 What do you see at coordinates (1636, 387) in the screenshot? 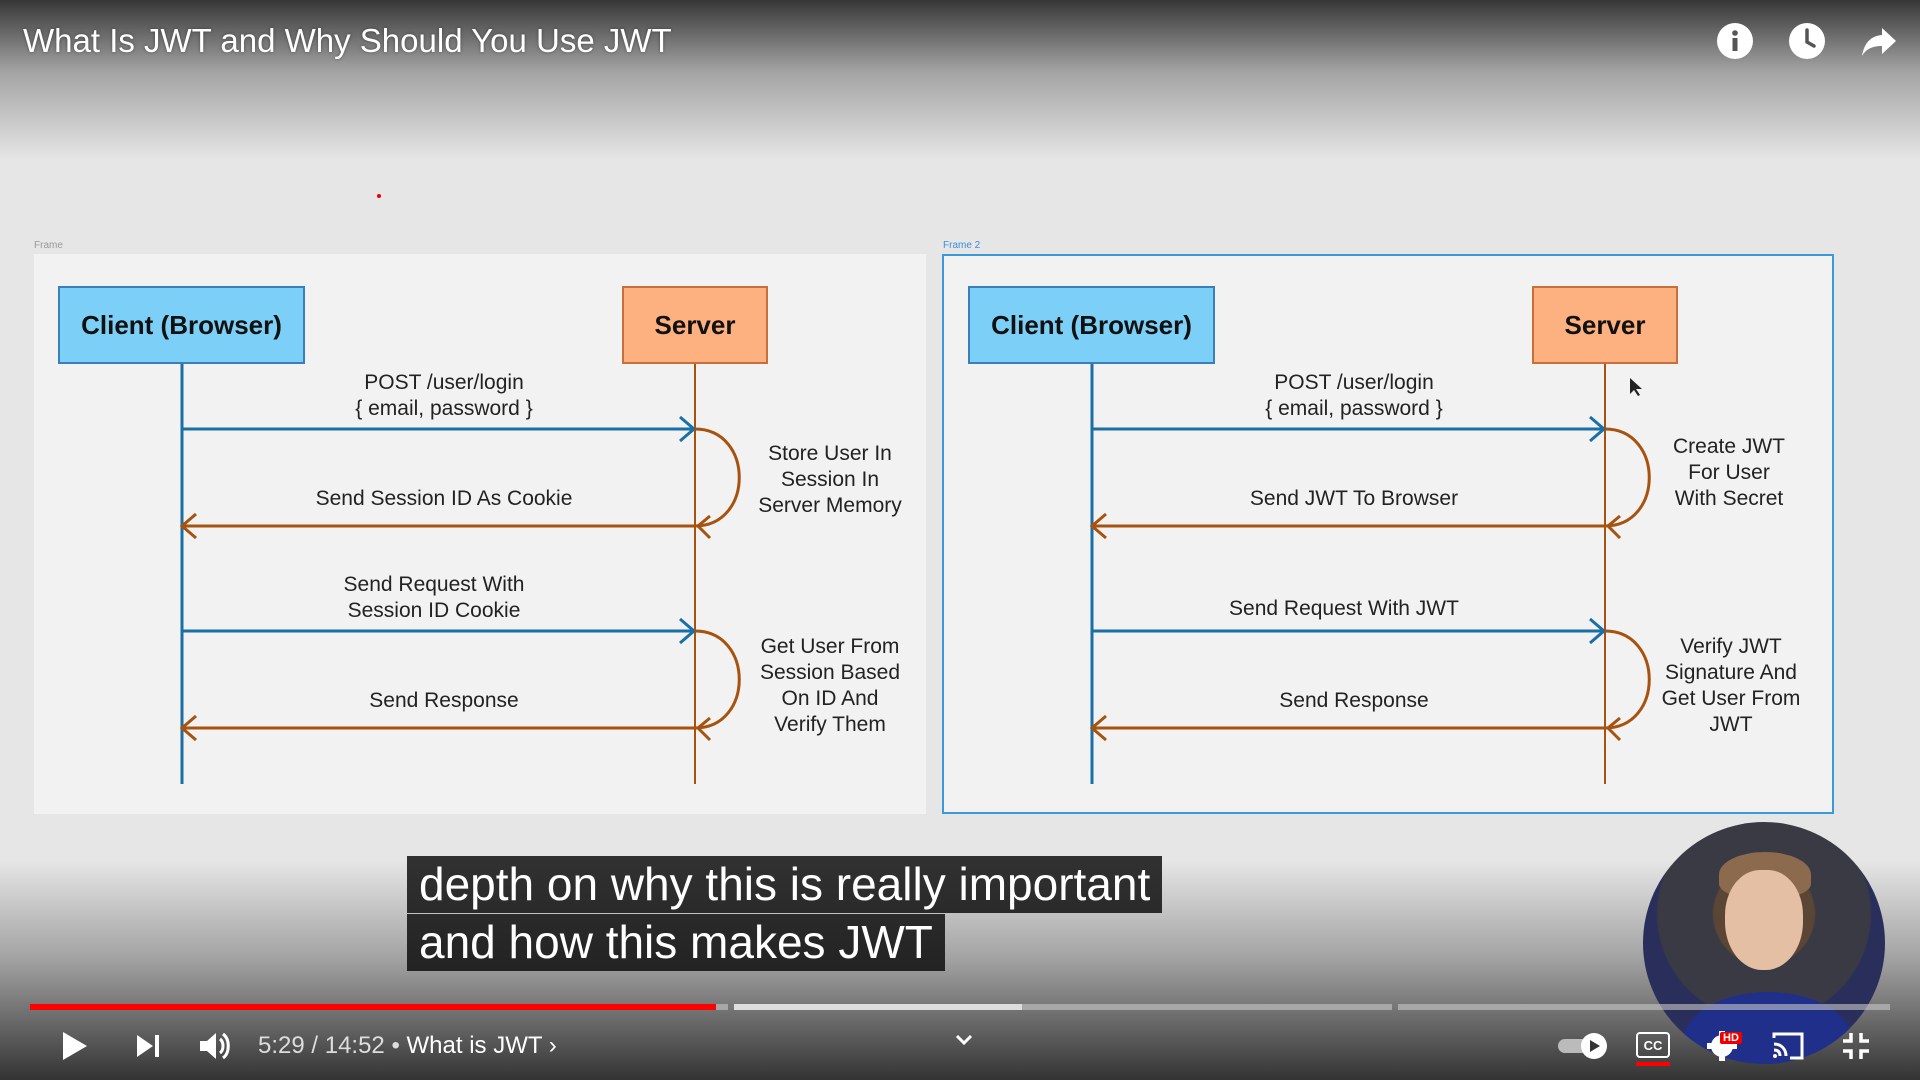
I see `mouse-cursor-icon` at bounding box center [1636, 387].